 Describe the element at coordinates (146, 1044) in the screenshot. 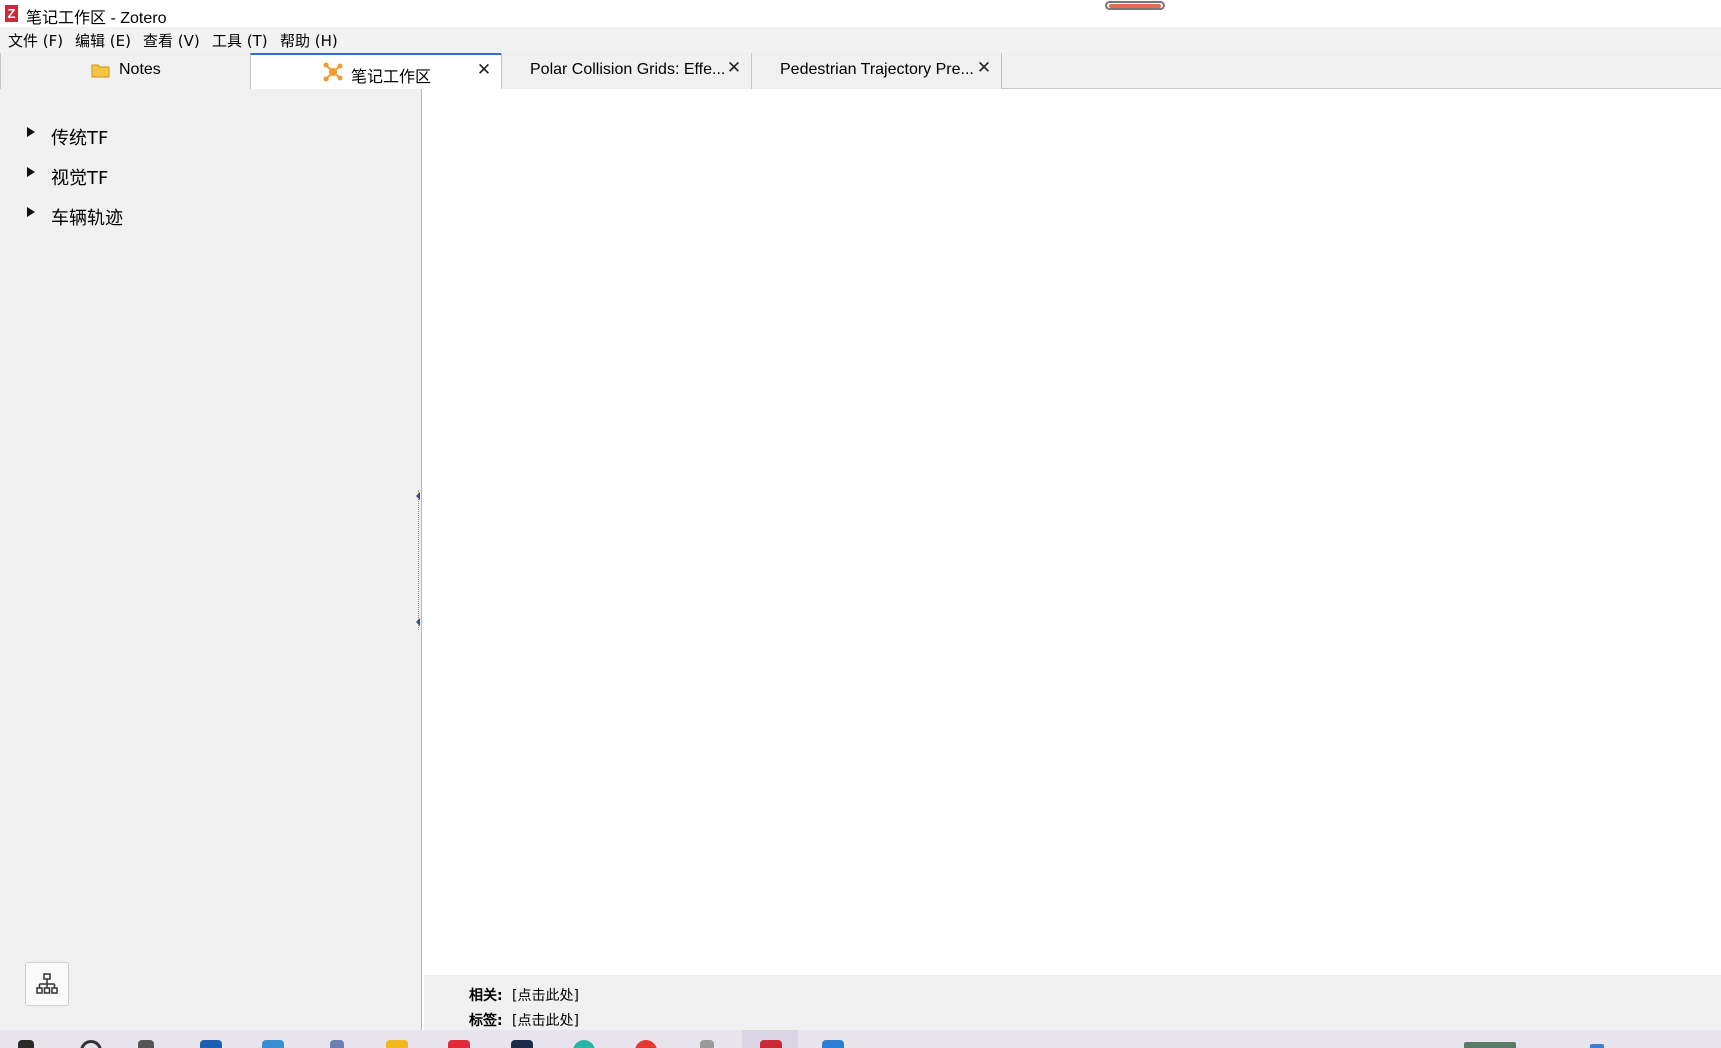

I see `task-view-icon` at that location.